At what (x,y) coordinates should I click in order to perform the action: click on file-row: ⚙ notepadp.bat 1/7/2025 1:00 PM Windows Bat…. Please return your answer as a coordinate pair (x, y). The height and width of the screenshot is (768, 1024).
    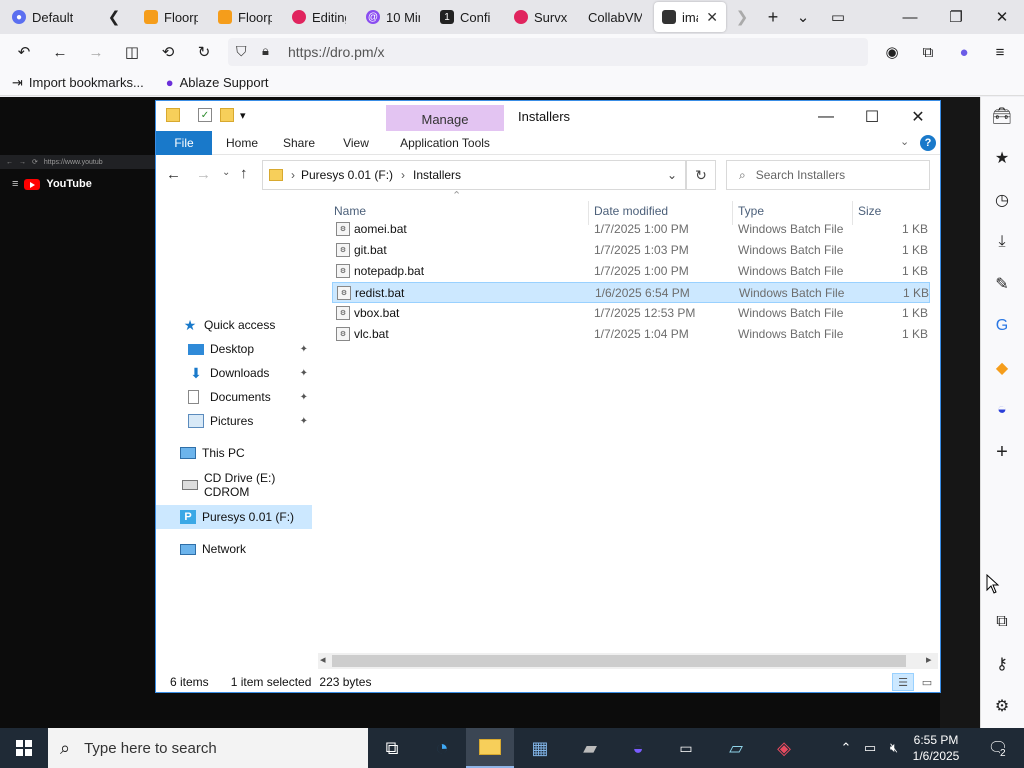
    Looking at the image, I should click on (631, 271).